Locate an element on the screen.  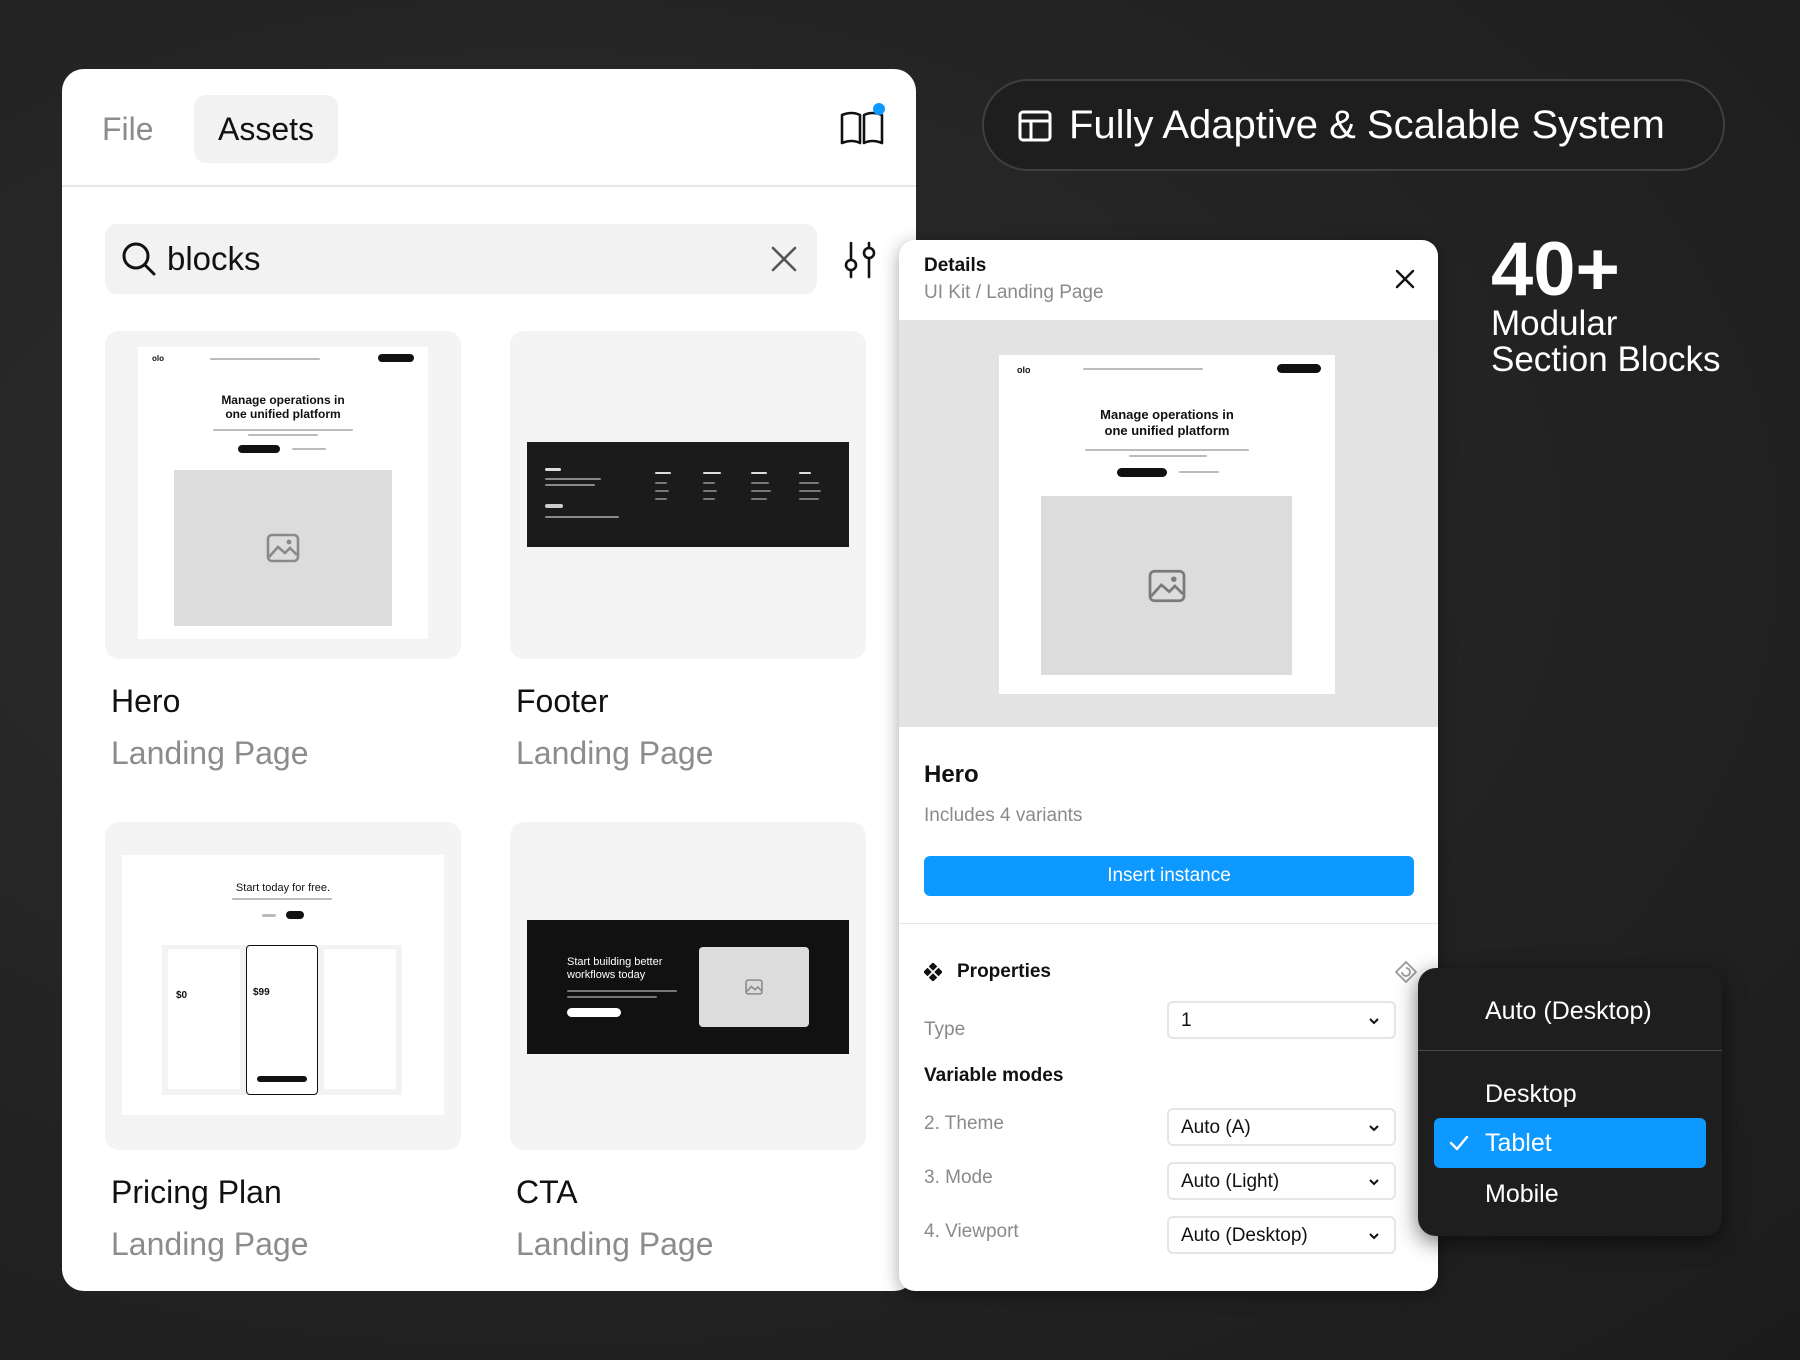
dropdown-item-tablet: Tablet is located at coordinates (1570, 1143).